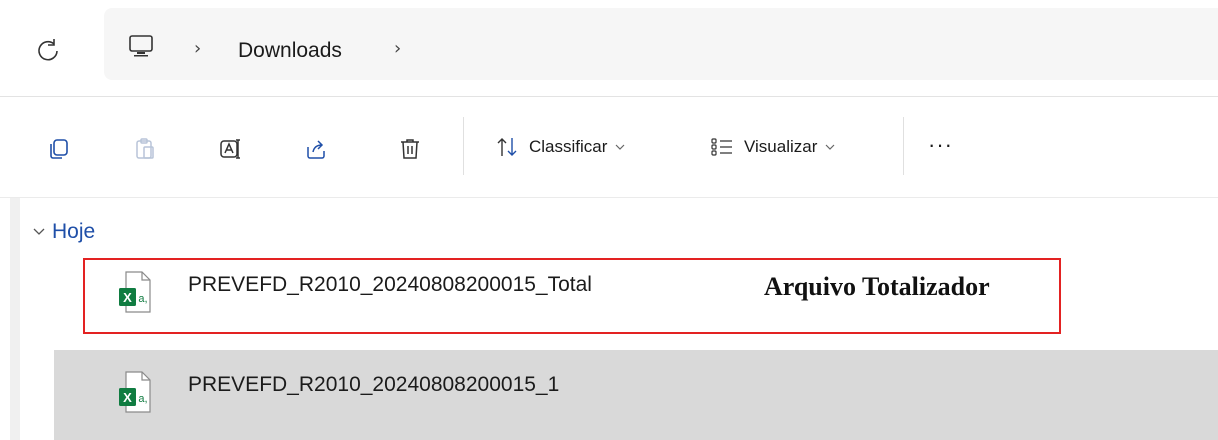  Describe the element at coordinates (290, 51) in the screenshot. I see `breadcrumb-downloads: Downloads` at that location.